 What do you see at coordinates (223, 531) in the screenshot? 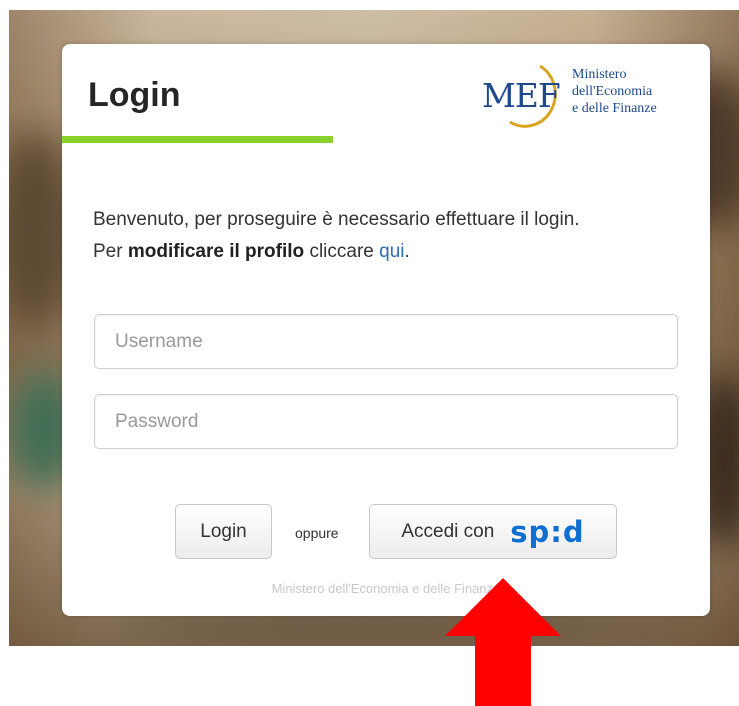
I see `login-button: Login` at bounding box center [223, 531].